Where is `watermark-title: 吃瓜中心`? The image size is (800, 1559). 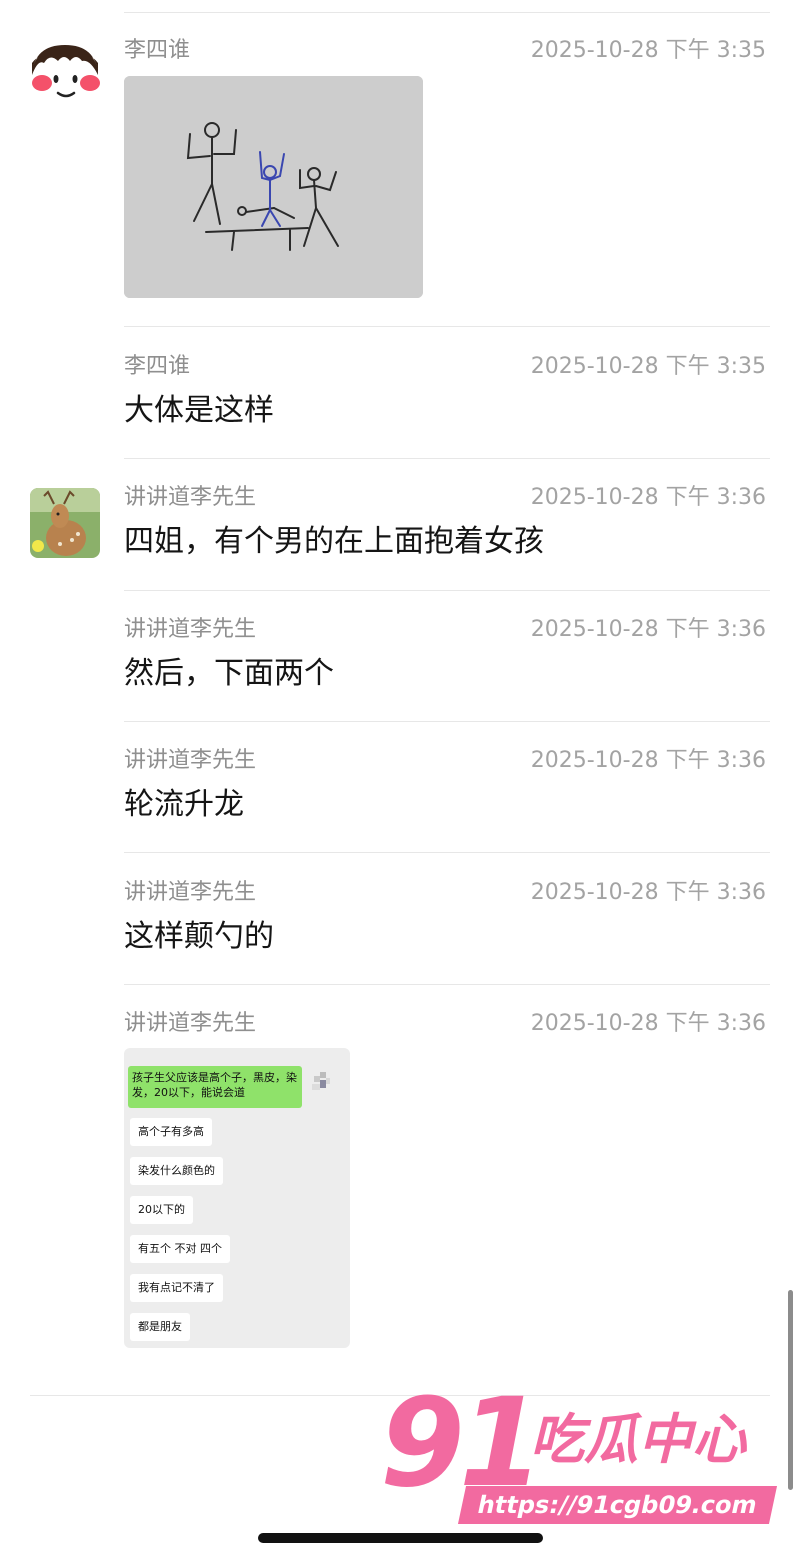
watermark-title: 吃瓜中心 is located at coordinates (638, 1439).